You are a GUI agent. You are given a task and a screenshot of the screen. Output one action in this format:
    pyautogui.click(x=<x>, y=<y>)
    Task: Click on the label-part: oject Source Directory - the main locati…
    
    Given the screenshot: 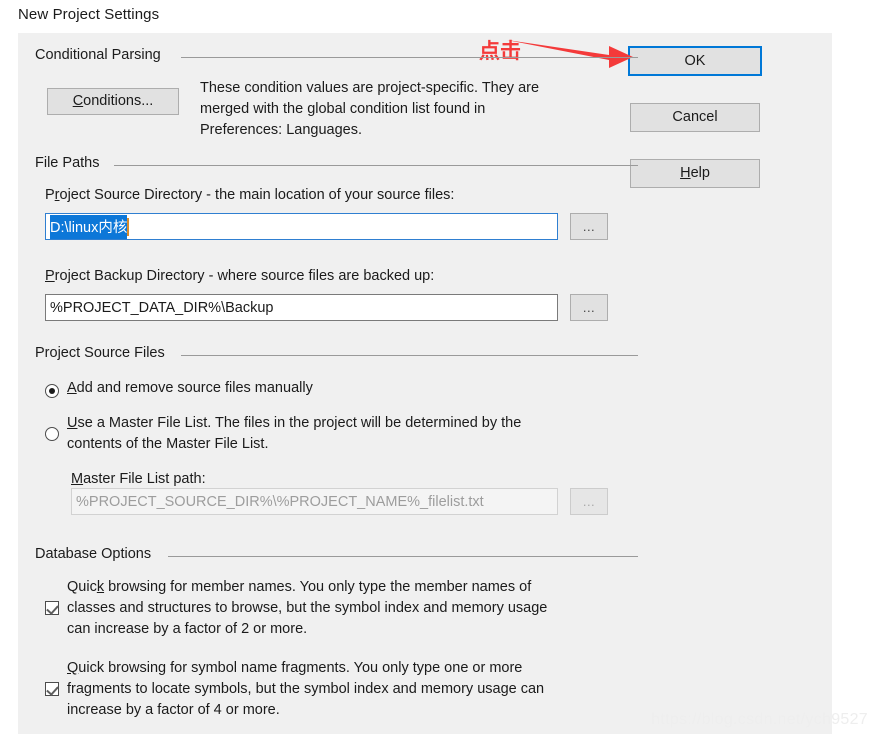 What is the action you would take?
    pyautogui.click(x=257, y=195)
    